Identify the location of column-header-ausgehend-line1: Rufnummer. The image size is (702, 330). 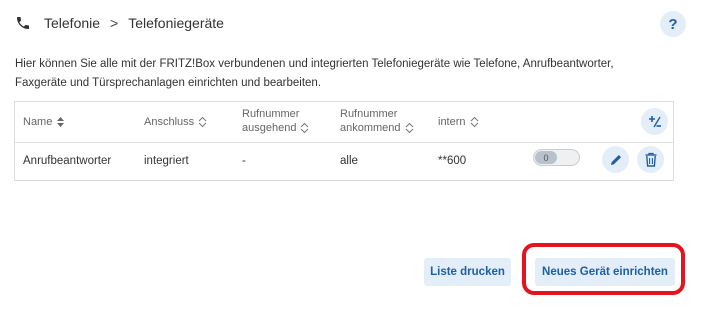
(271, 114).